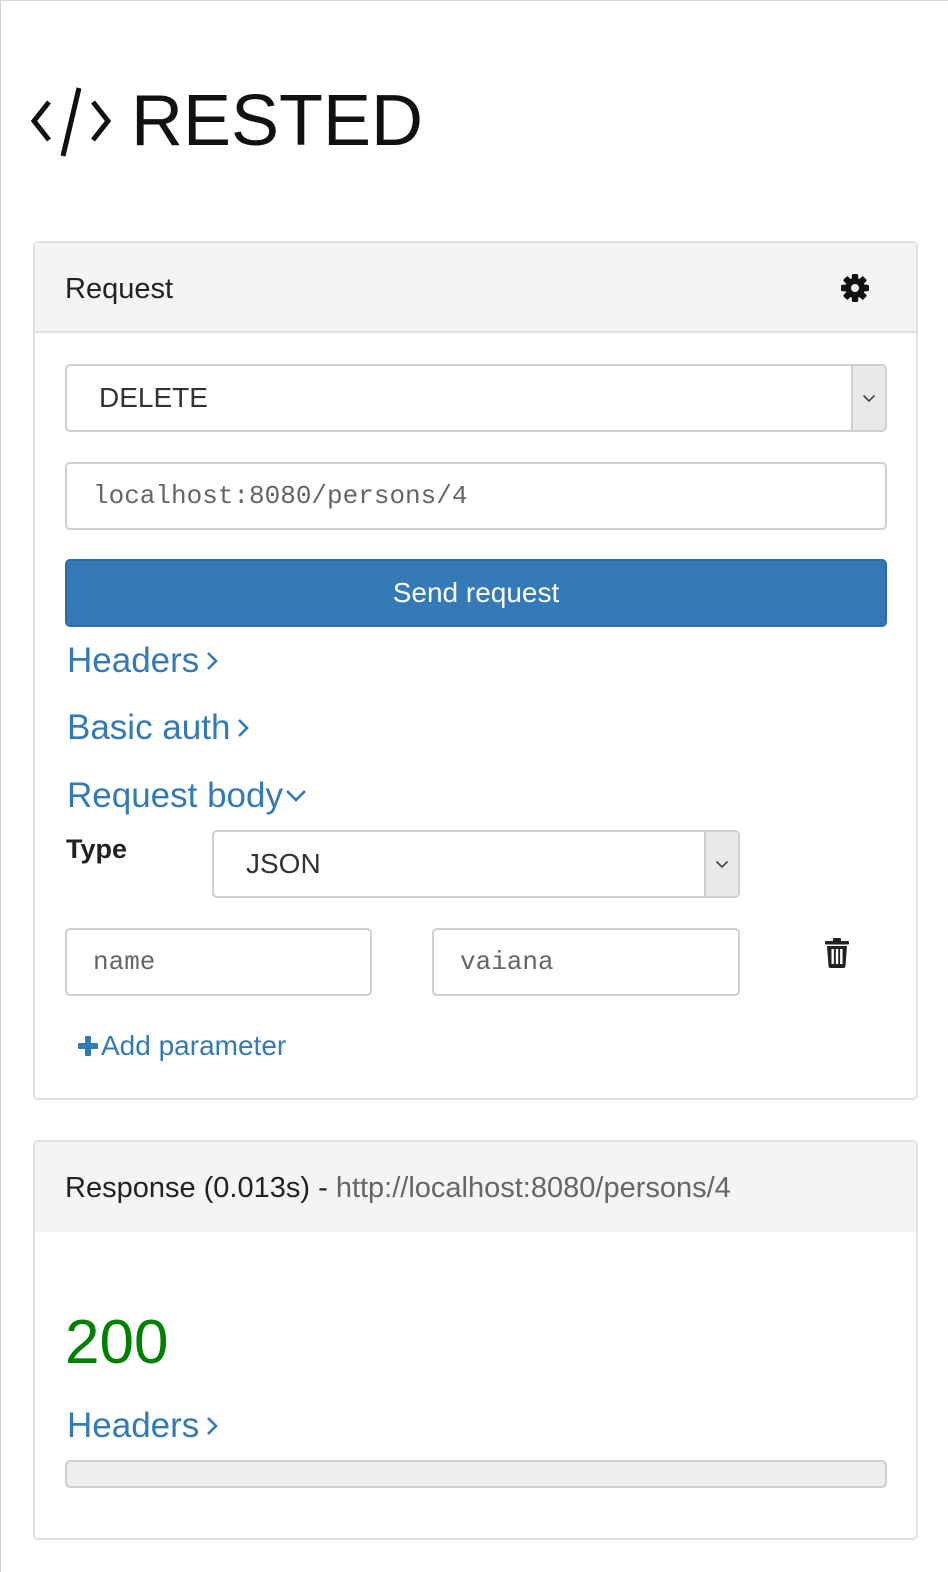 The image size is (948, 1572). I want to click on body-type-value: JSON, so click(283, 863).